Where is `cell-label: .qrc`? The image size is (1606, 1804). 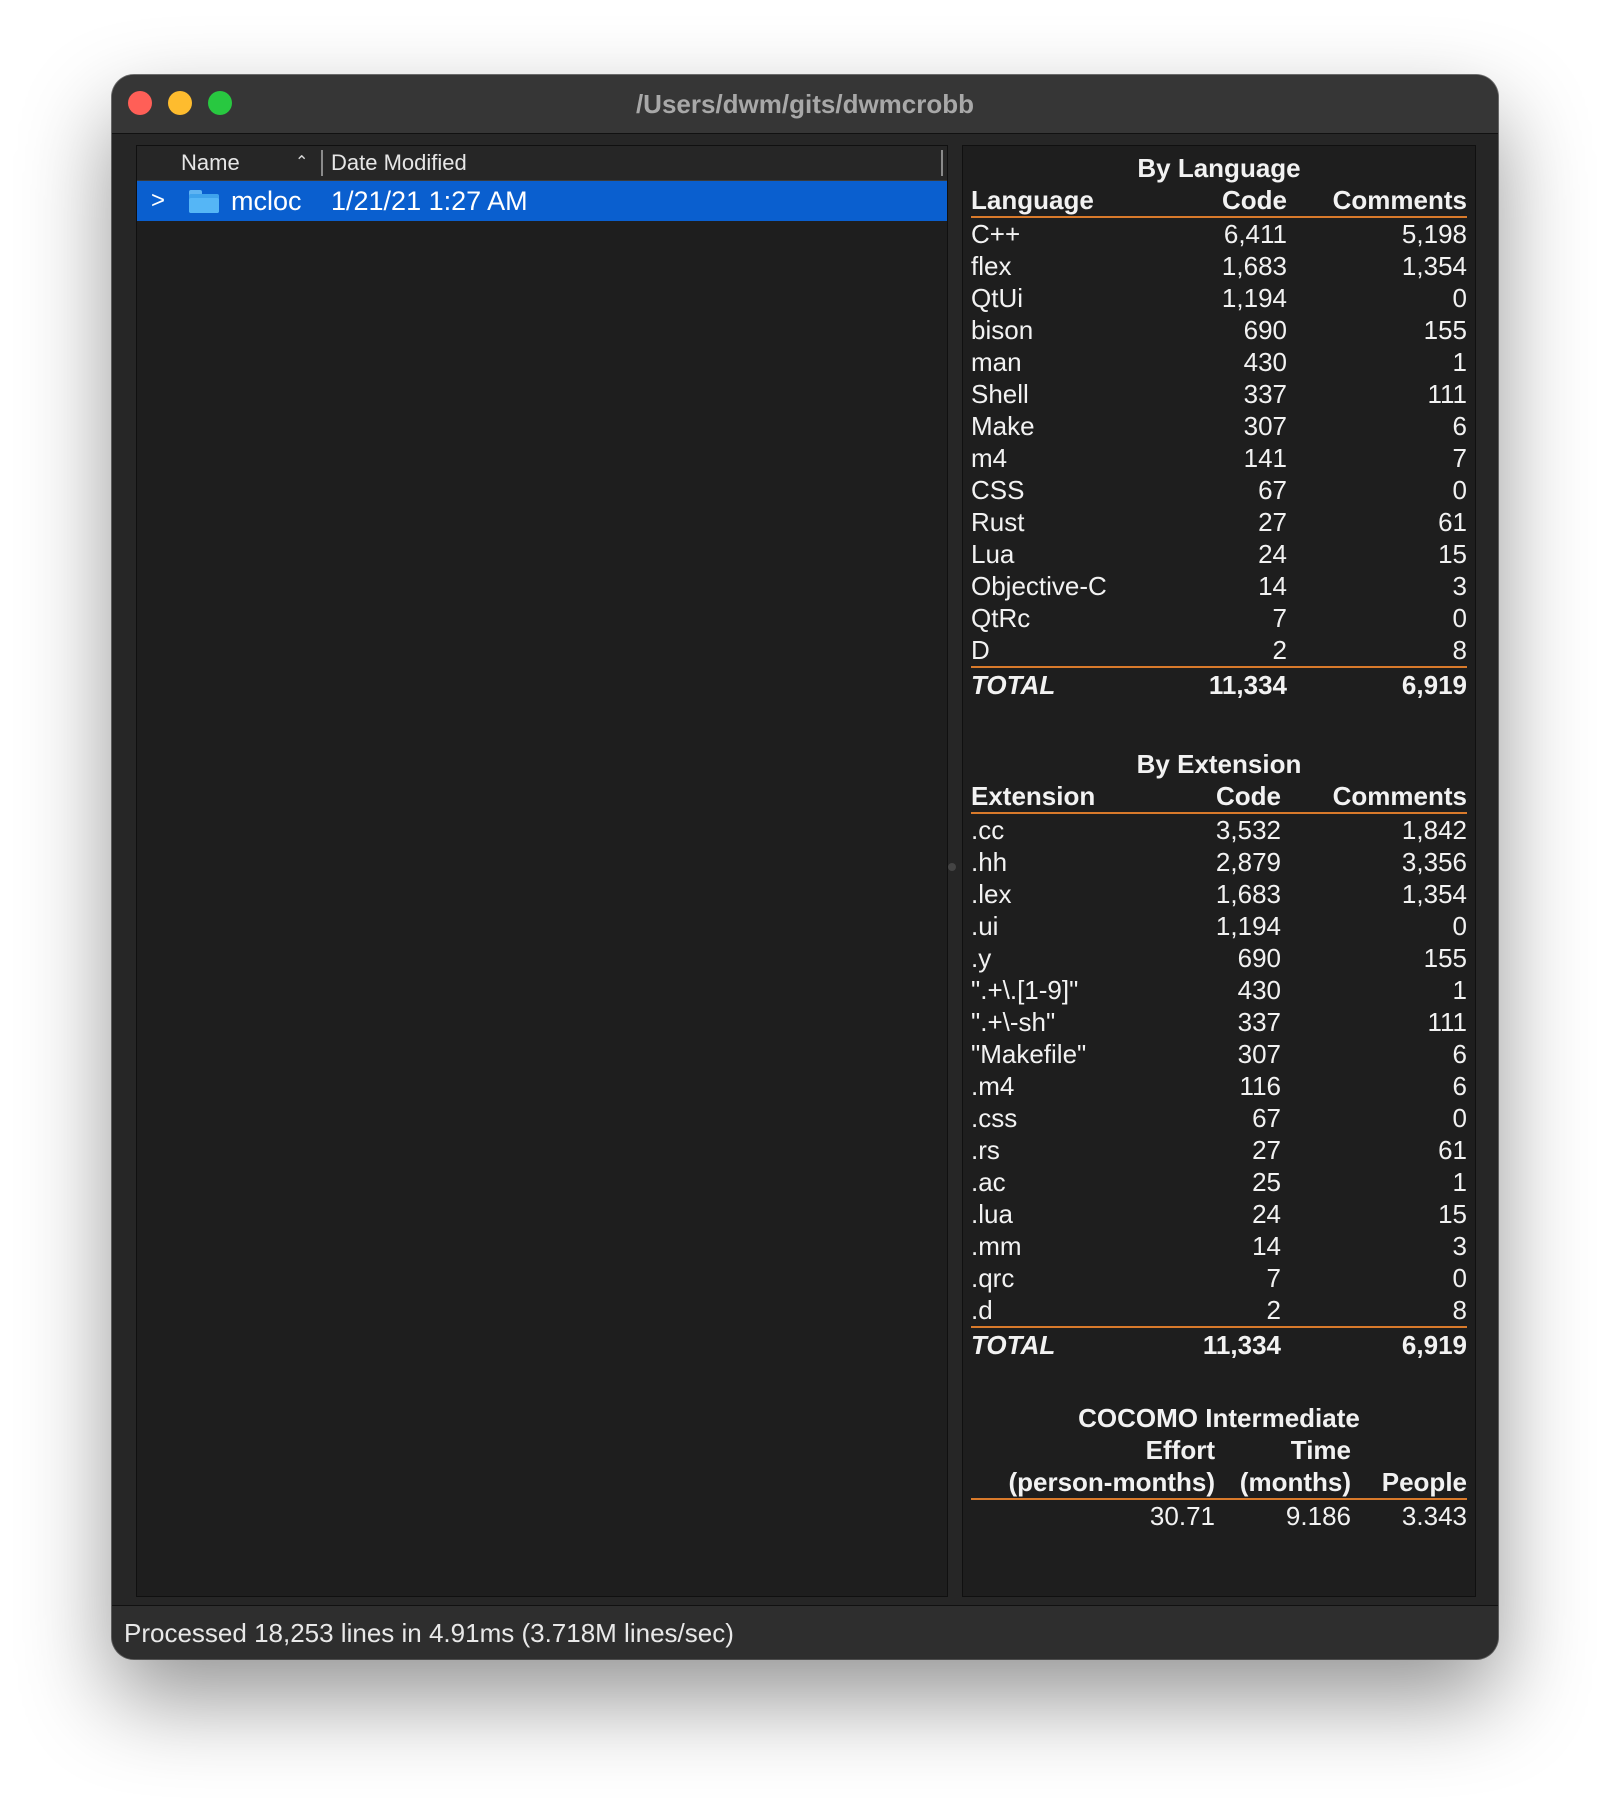 cell-label: .qrc is located at coordinates (993, 1278).